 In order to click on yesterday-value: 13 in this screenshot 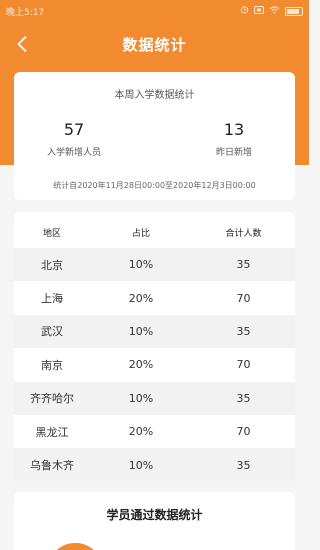, I will do `click(234, 129)`.